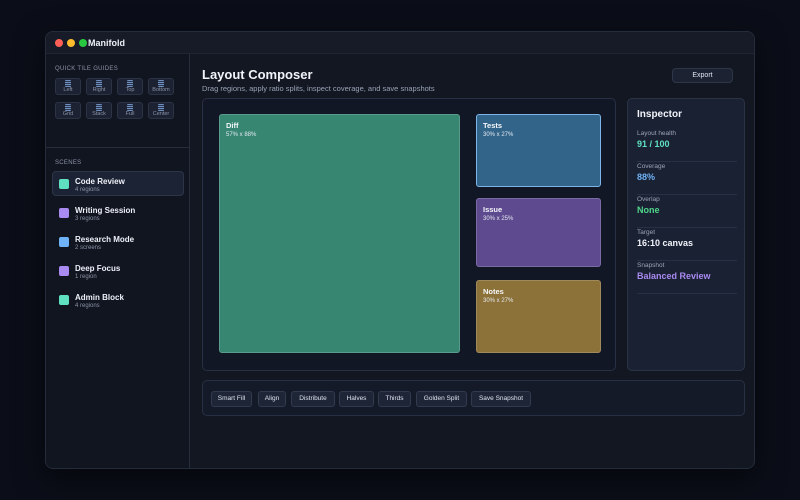 The image size is (800, 500). Describe the element at coordinates (272, 399) in the screenshot. I see `align-button: Align` at that location.